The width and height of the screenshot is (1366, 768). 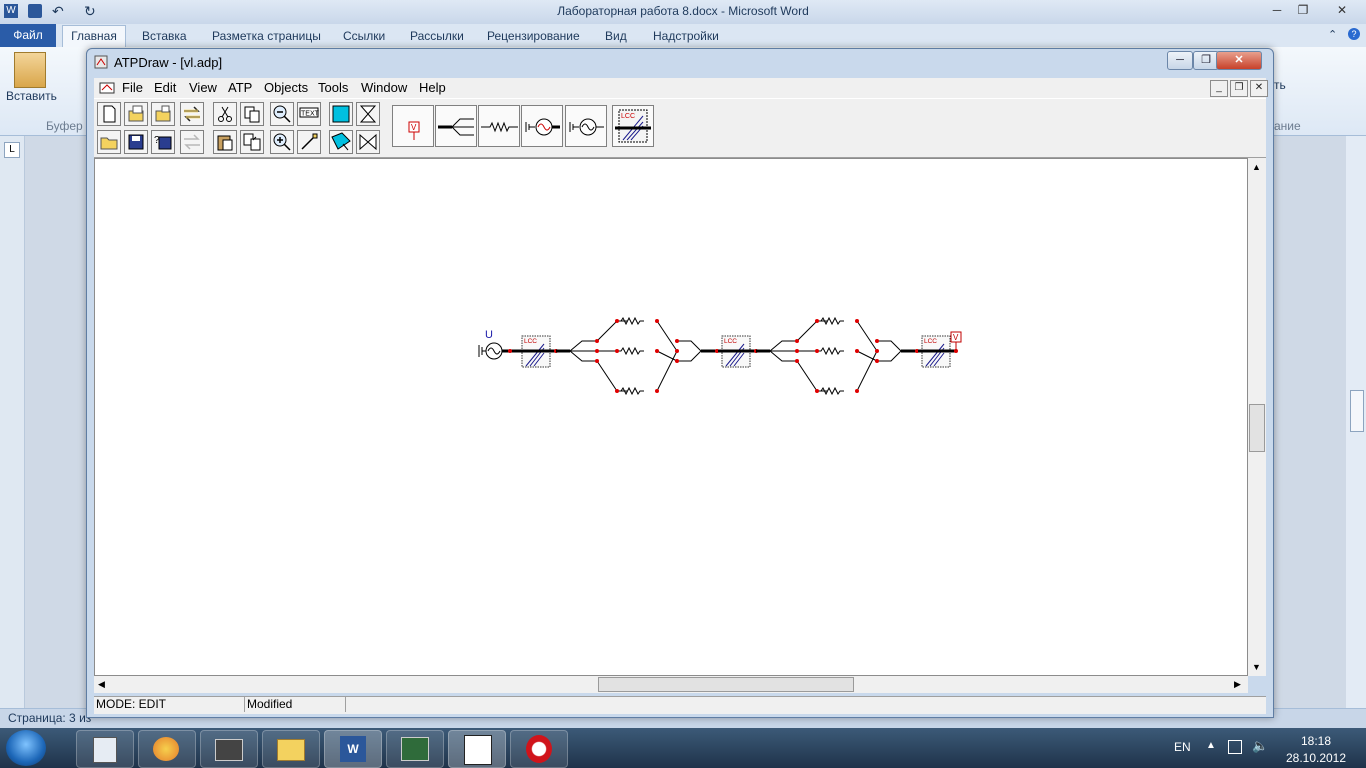 I want to click on ac-source-icon, so click(x=490, y=351).